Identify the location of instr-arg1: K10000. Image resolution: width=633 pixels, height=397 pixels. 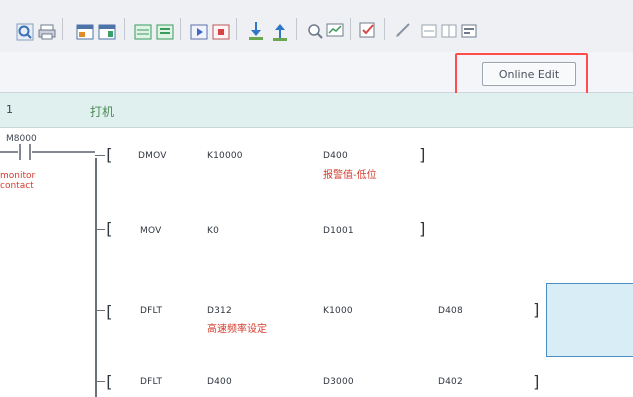
(225, 156).